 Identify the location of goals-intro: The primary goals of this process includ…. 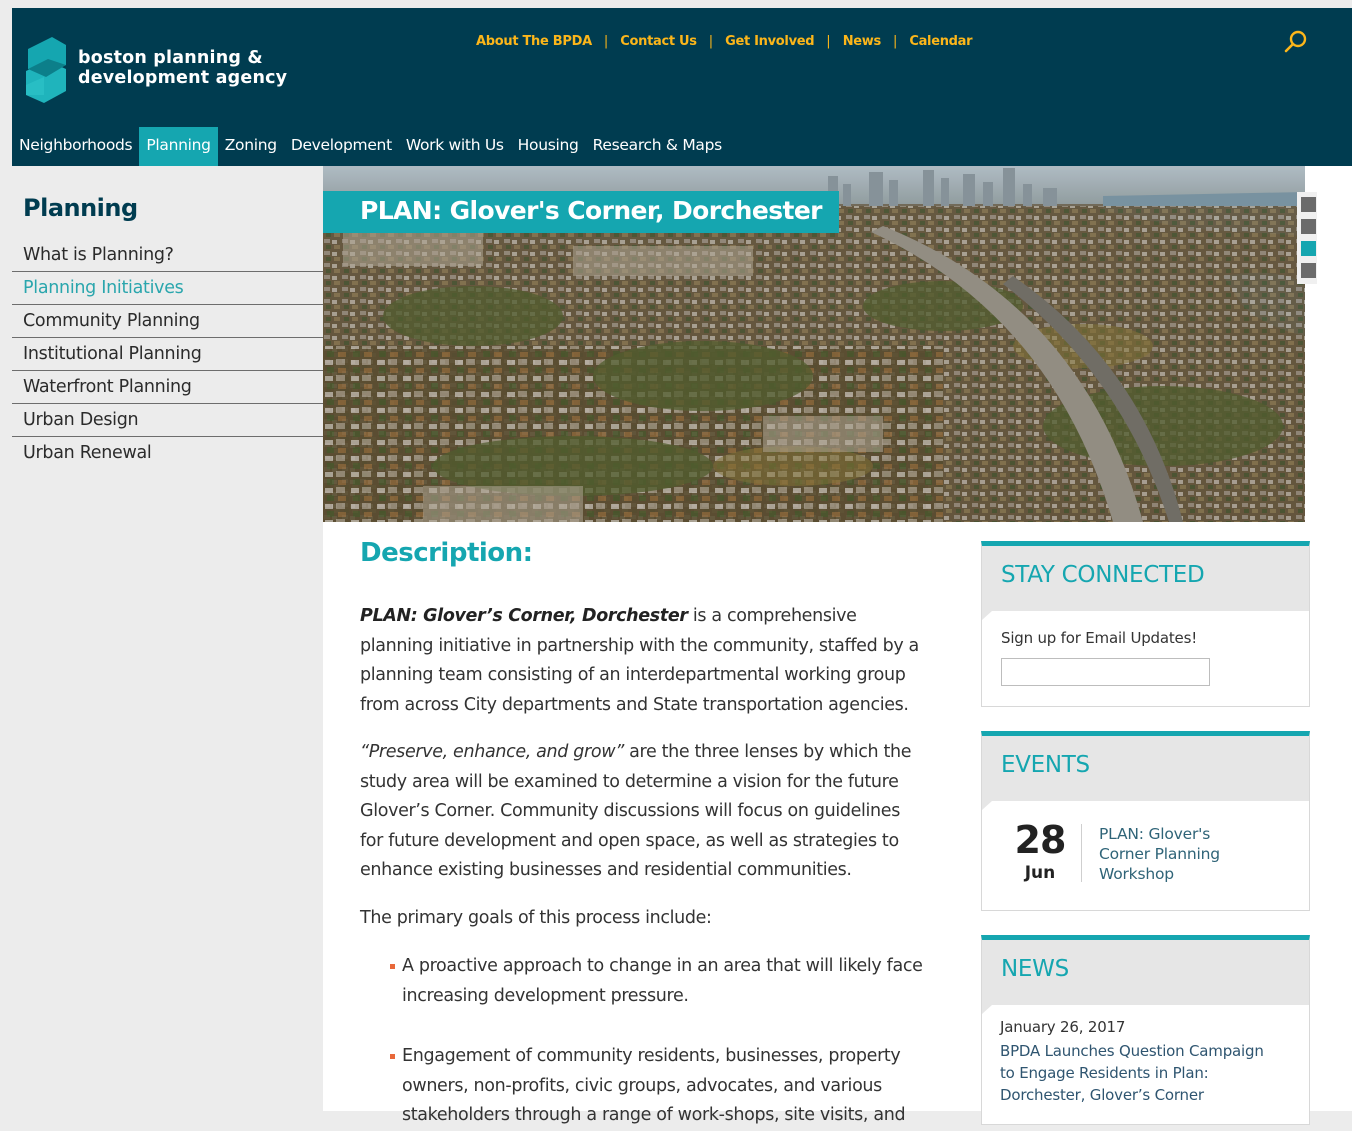
(536, 918).